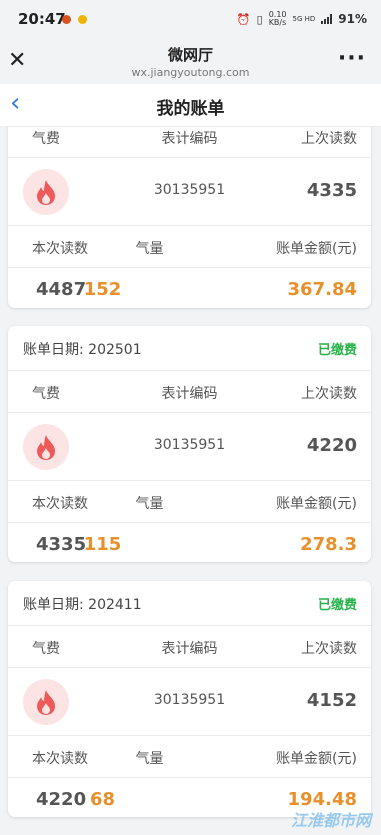 This screenshot has height=835, width=381. Describe the element at coordinates (331, 445) in the screenshot. I see `prev-reading-value: 4220` at that location.